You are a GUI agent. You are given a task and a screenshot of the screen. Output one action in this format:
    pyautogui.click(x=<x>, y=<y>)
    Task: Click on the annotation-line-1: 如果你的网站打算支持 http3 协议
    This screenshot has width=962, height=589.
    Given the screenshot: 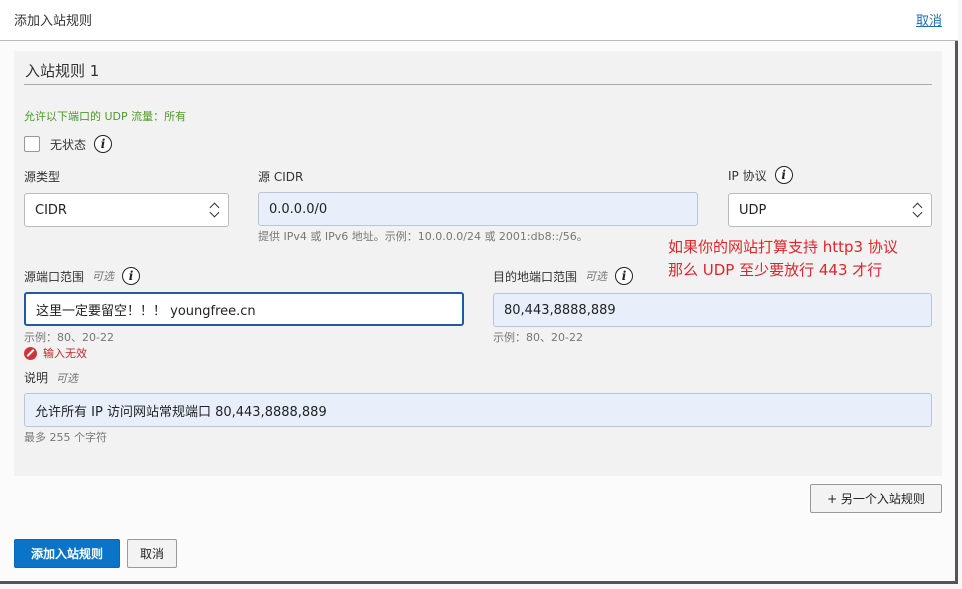 What is the action you would take?
    pyautogui.click(x=783, y=247)
    